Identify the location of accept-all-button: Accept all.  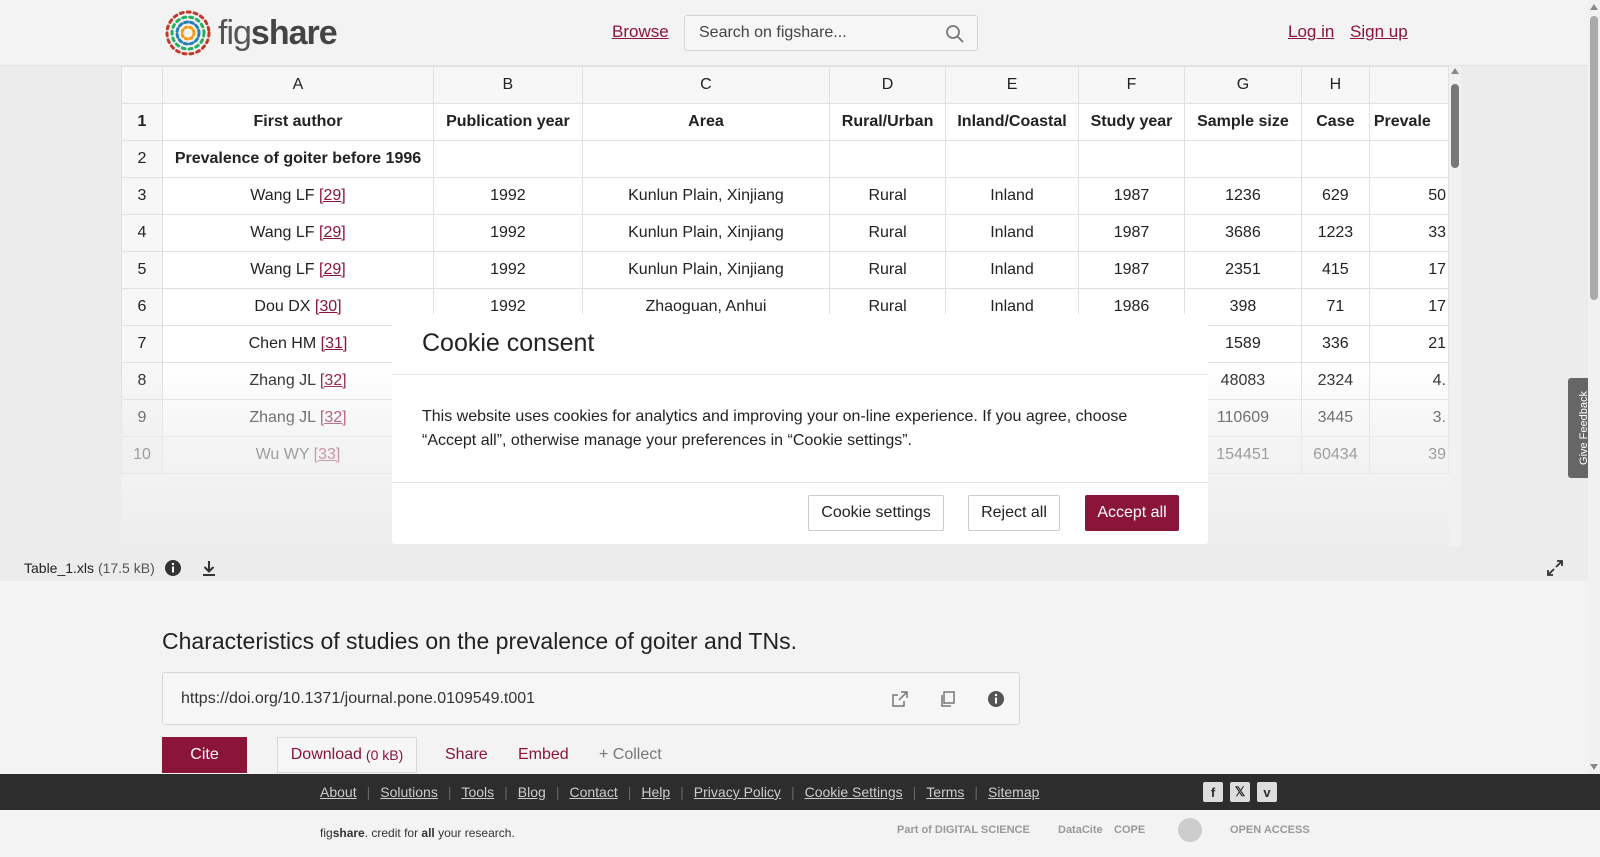
(1132, 513).